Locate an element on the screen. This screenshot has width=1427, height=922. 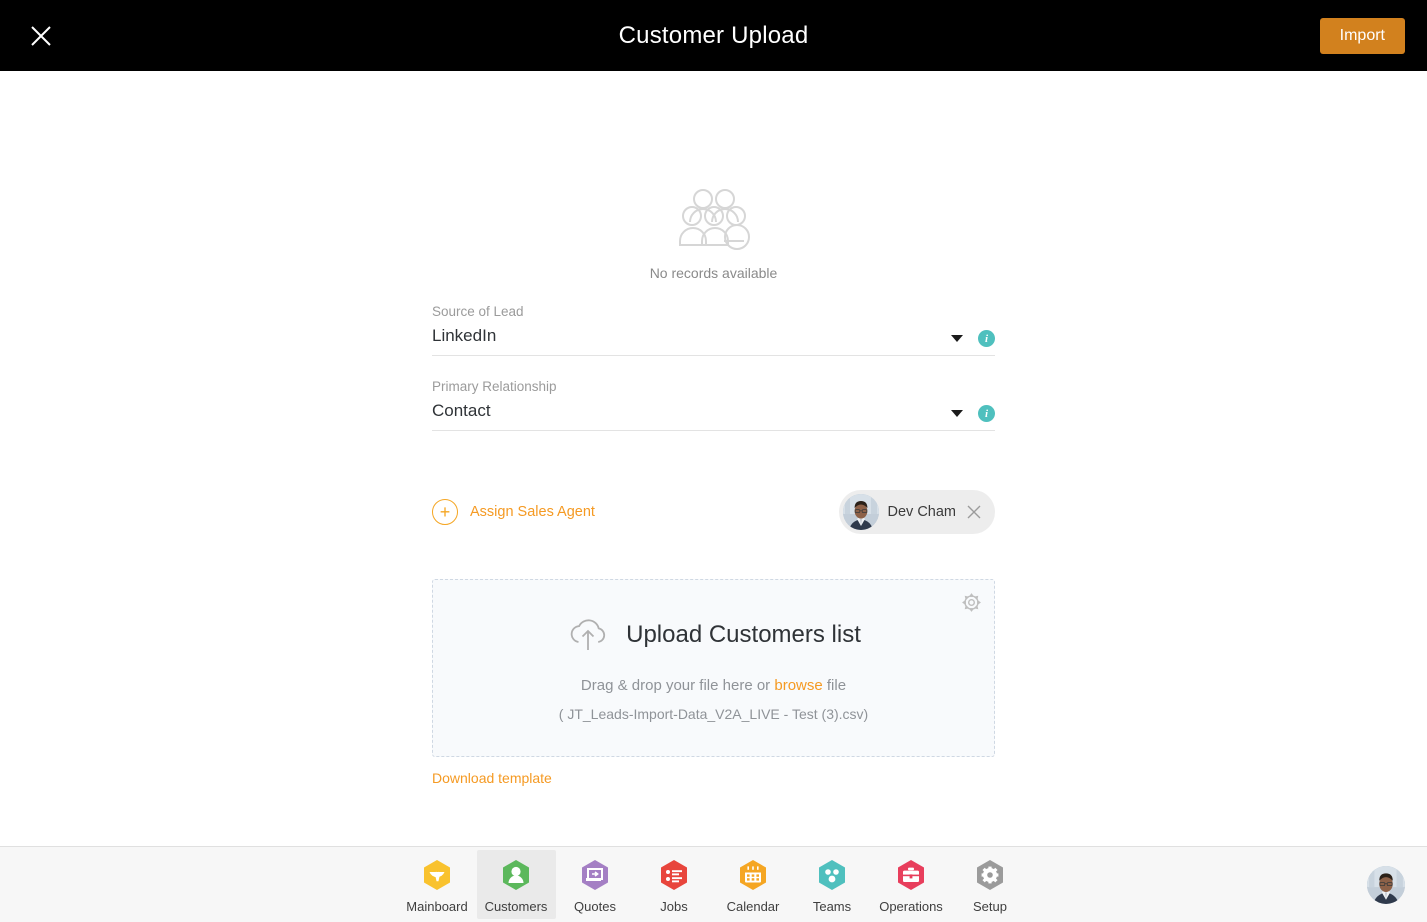
empty-state: No records available is located at coordinates (713, 176).